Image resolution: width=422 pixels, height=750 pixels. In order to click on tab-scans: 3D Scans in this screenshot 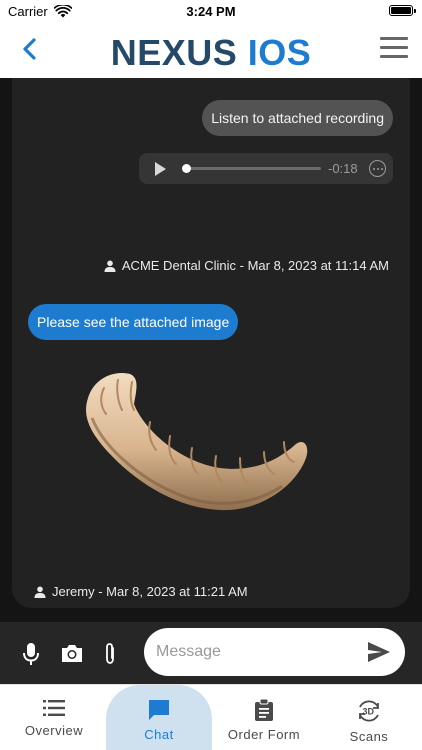, I will do `click(369, 717)`.